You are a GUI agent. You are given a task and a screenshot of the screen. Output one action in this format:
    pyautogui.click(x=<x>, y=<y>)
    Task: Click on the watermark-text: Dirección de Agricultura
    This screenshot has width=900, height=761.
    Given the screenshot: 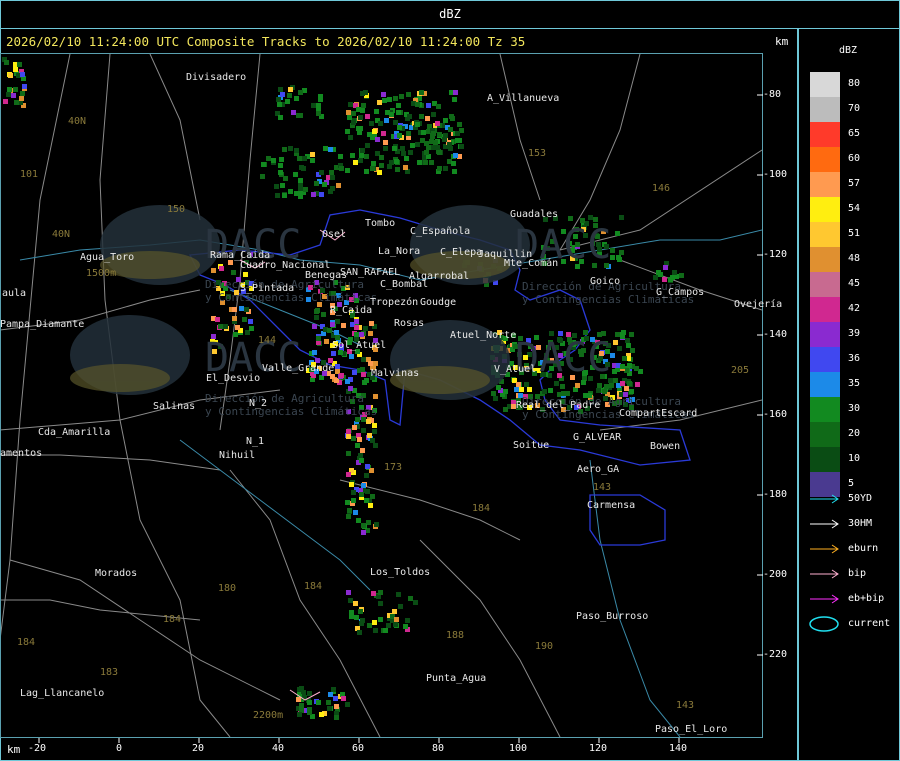 What is the action you would take?
    pyautogui.click(x=284, y=398)
    